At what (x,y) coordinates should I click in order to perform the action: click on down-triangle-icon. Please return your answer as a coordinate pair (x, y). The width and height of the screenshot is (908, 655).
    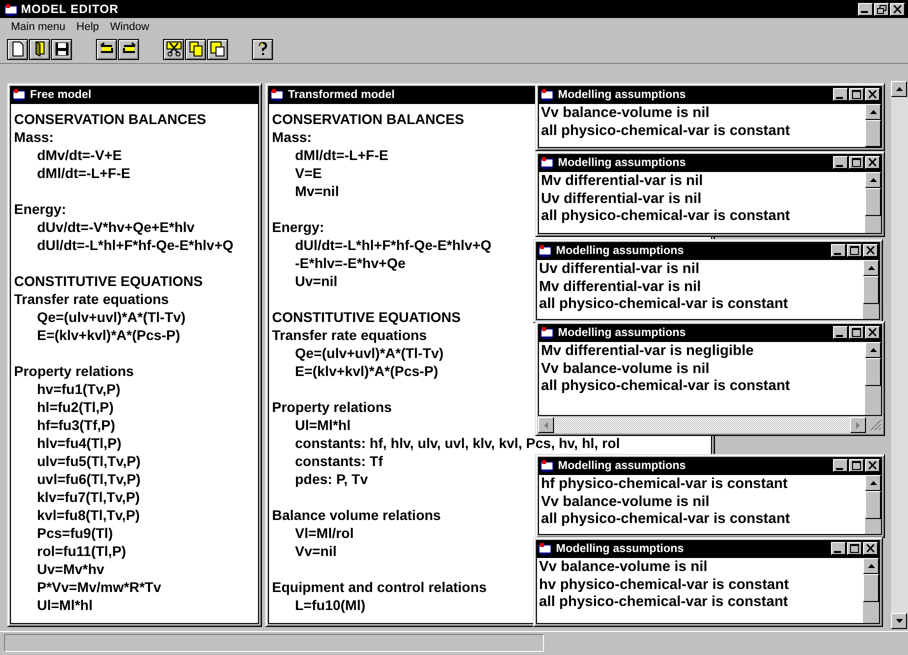
    Looking at the image, I should click on (899, 621).